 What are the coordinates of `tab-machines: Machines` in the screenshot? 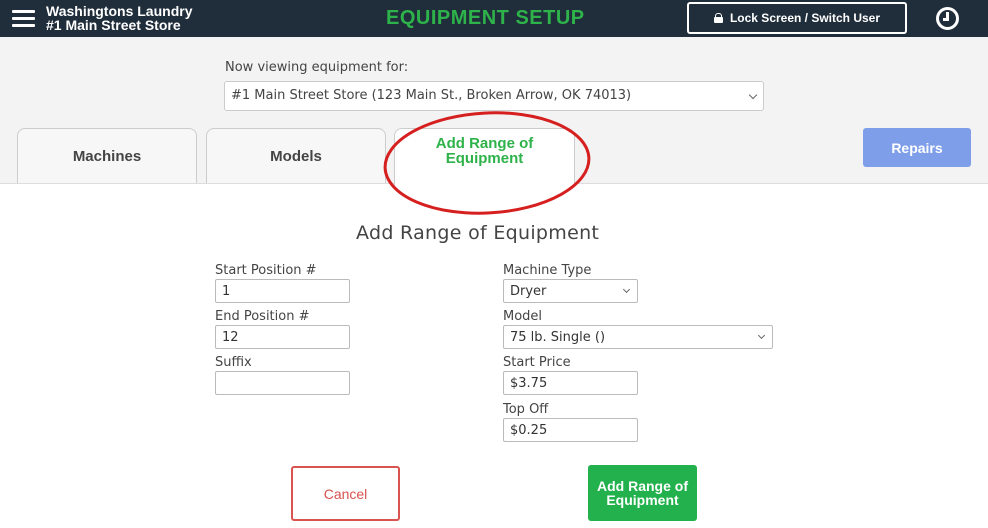 It's located at (107, 156).